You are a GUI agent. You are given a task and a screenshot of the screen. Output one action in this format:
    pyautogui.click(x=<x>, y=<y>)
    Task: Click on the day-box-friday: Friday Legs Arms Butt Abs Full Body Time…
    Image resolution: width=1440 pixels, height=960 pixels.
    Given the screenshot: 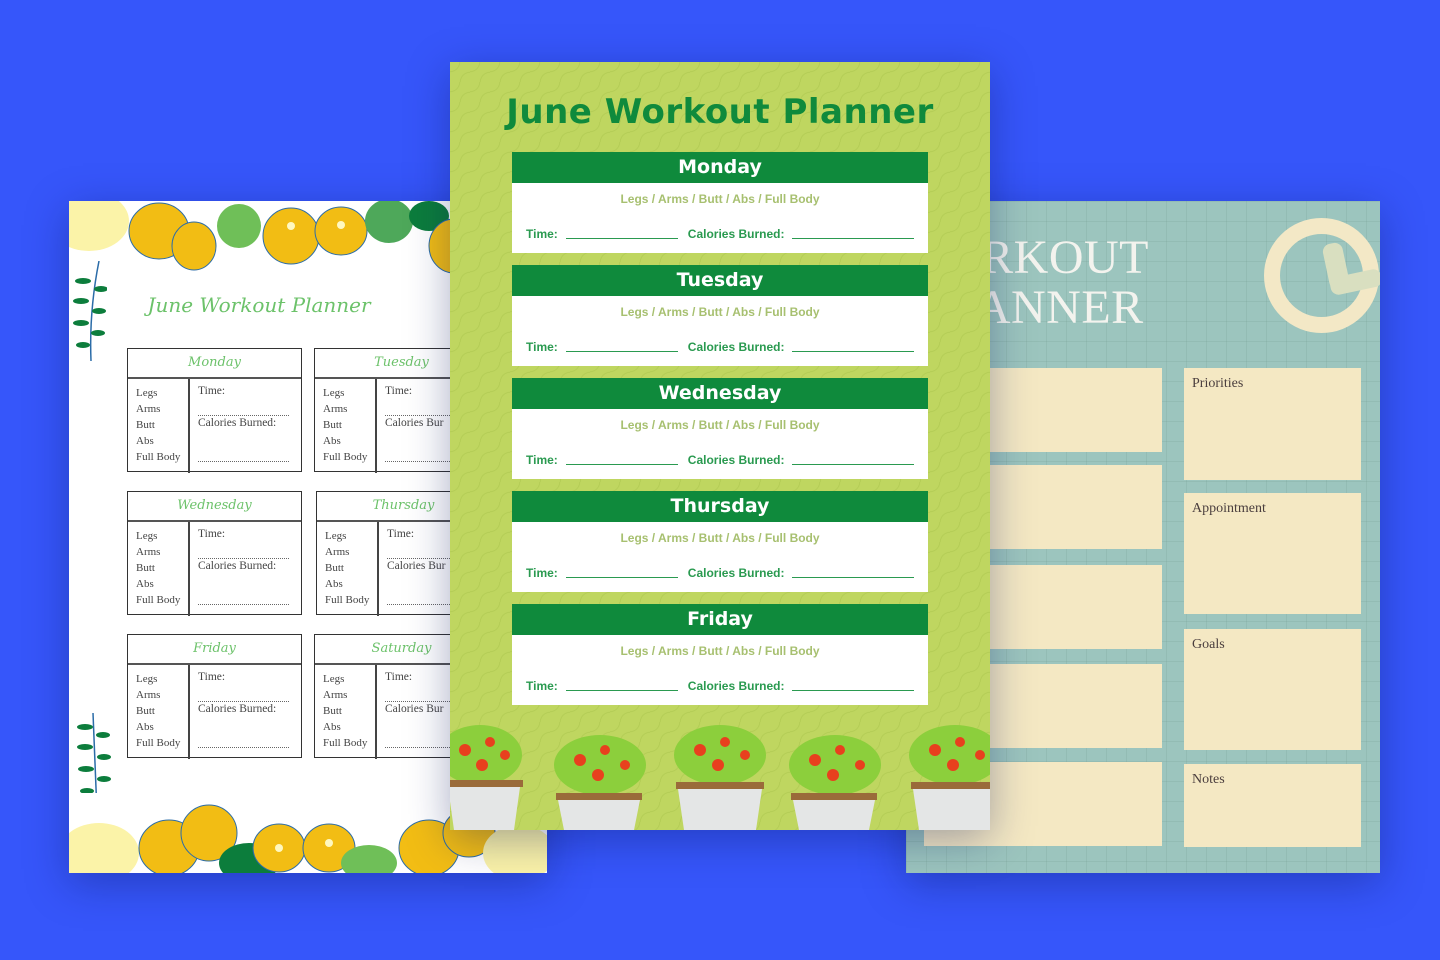 What is the action you would take?
    pyautogui.click(x=214, y=696)
    